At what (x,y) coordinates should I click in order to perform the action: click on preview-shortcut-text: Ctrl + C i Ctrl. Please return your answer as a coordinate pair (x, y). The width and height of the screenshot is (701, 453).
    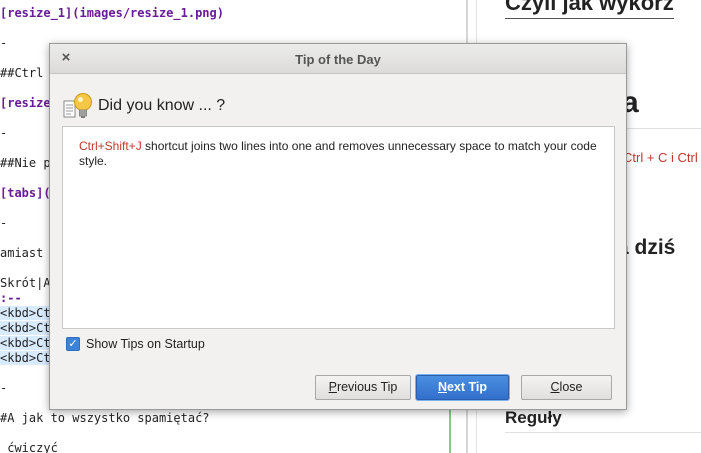
    Looking at the image, I should click on (660, 157).